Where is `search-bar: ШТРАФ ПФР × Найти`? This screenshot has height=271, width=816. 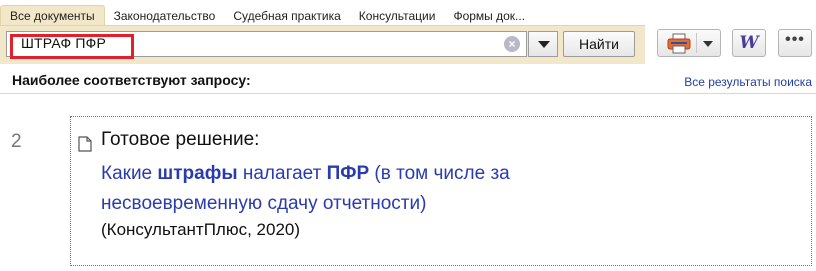 search-bar: ШТРАФ ПФР × Найти is located at coordinates (322, 44).